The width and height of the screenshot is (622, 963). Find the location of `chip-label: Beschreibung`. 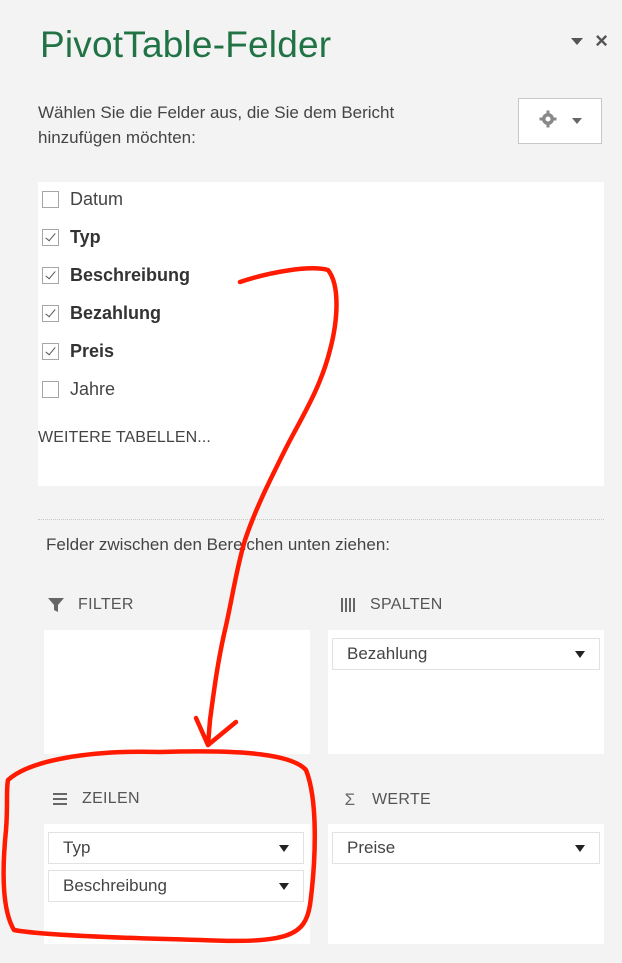

chip-label: Beschreibung is located at coordinates (115, 885).